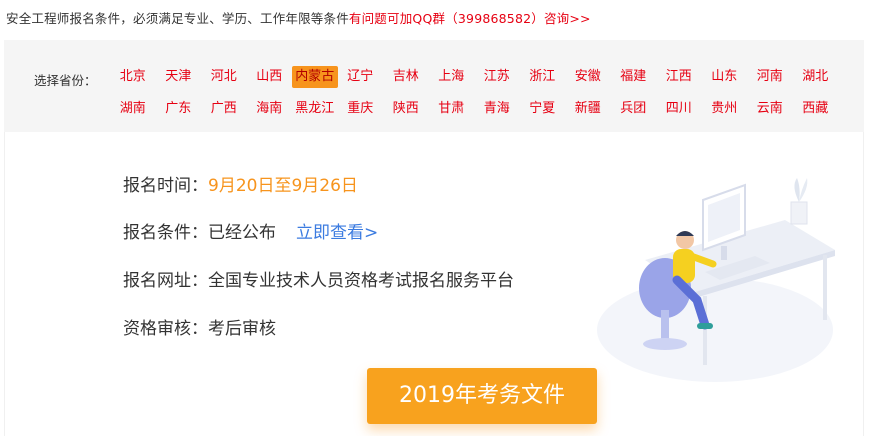 This screenshot has height=436, width=876. I want to click on province-item: 湖北, so click(816, 77).